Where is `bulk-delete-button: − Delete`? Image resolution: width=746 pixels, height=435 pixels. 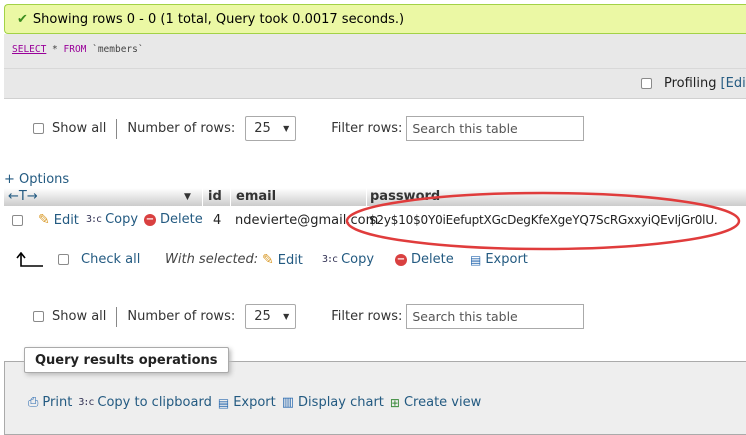
bulk-delete-button: − Delete is located at coordinates (424, 259).